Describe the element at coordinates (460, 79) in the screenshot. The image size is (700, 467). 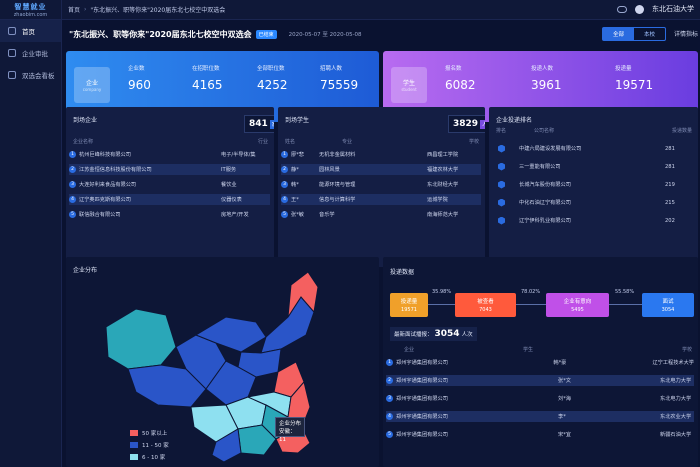
I see `kpi-registrations: 报名数 6082` at that location.